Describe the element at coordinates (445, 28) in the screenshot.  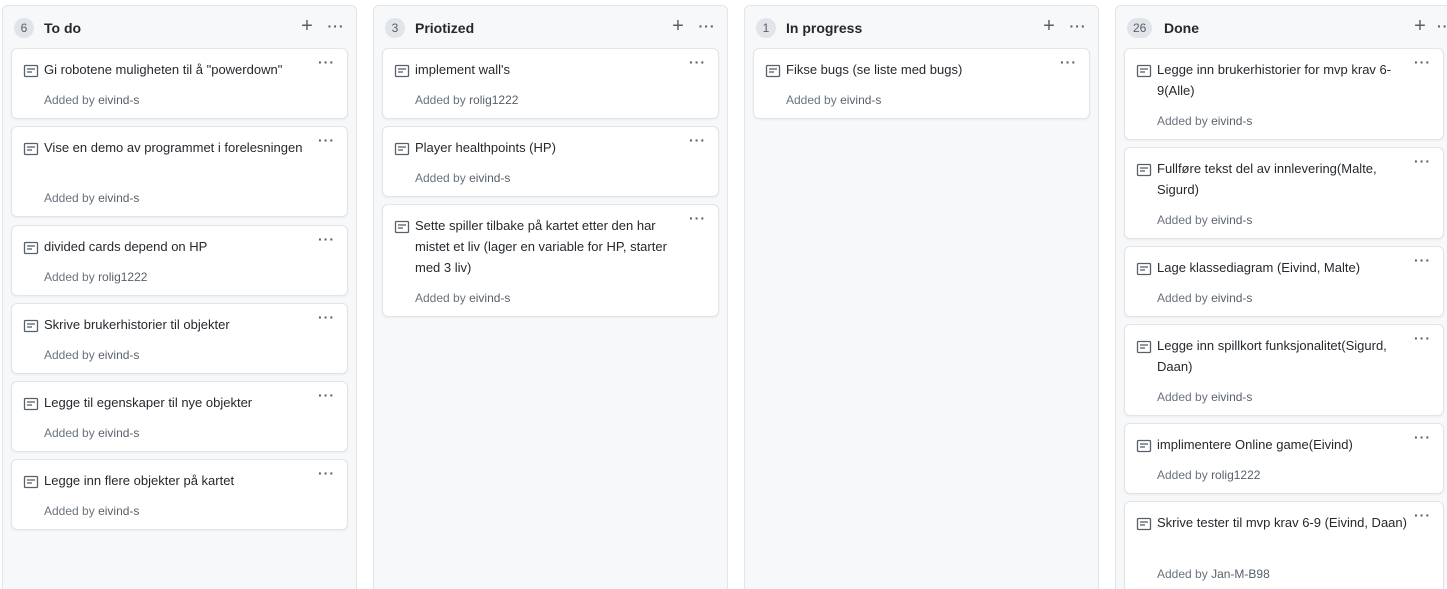
I see `column-title: Priotized` at that location.